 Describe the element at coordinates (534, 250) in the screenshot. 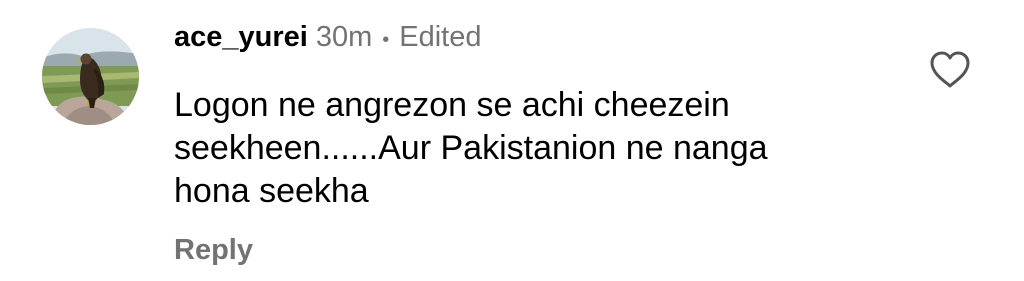

I see `reply-button: Reply` at that location.